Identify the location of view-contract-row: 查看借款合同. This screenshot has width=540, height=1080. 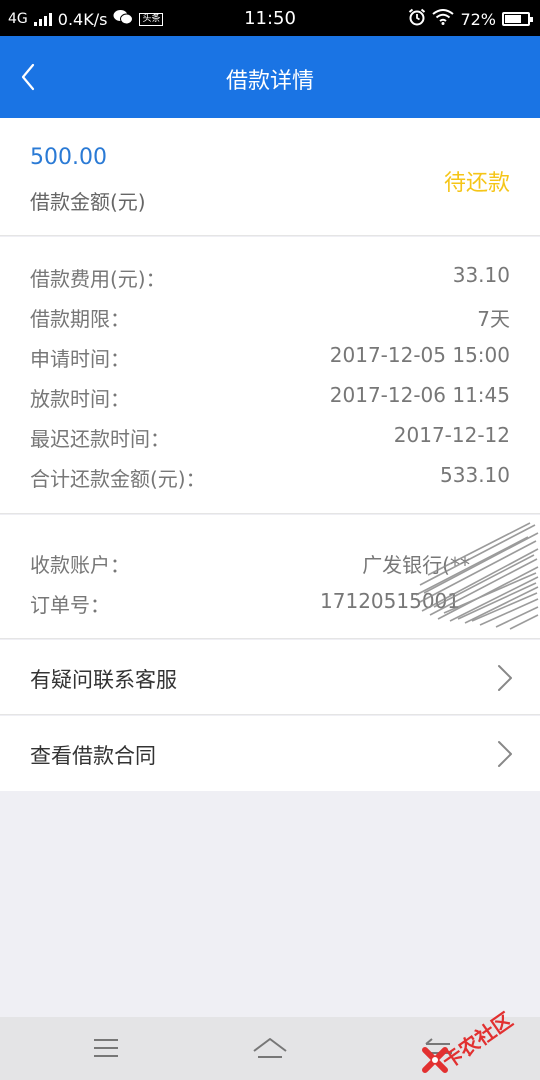
(270, 753).